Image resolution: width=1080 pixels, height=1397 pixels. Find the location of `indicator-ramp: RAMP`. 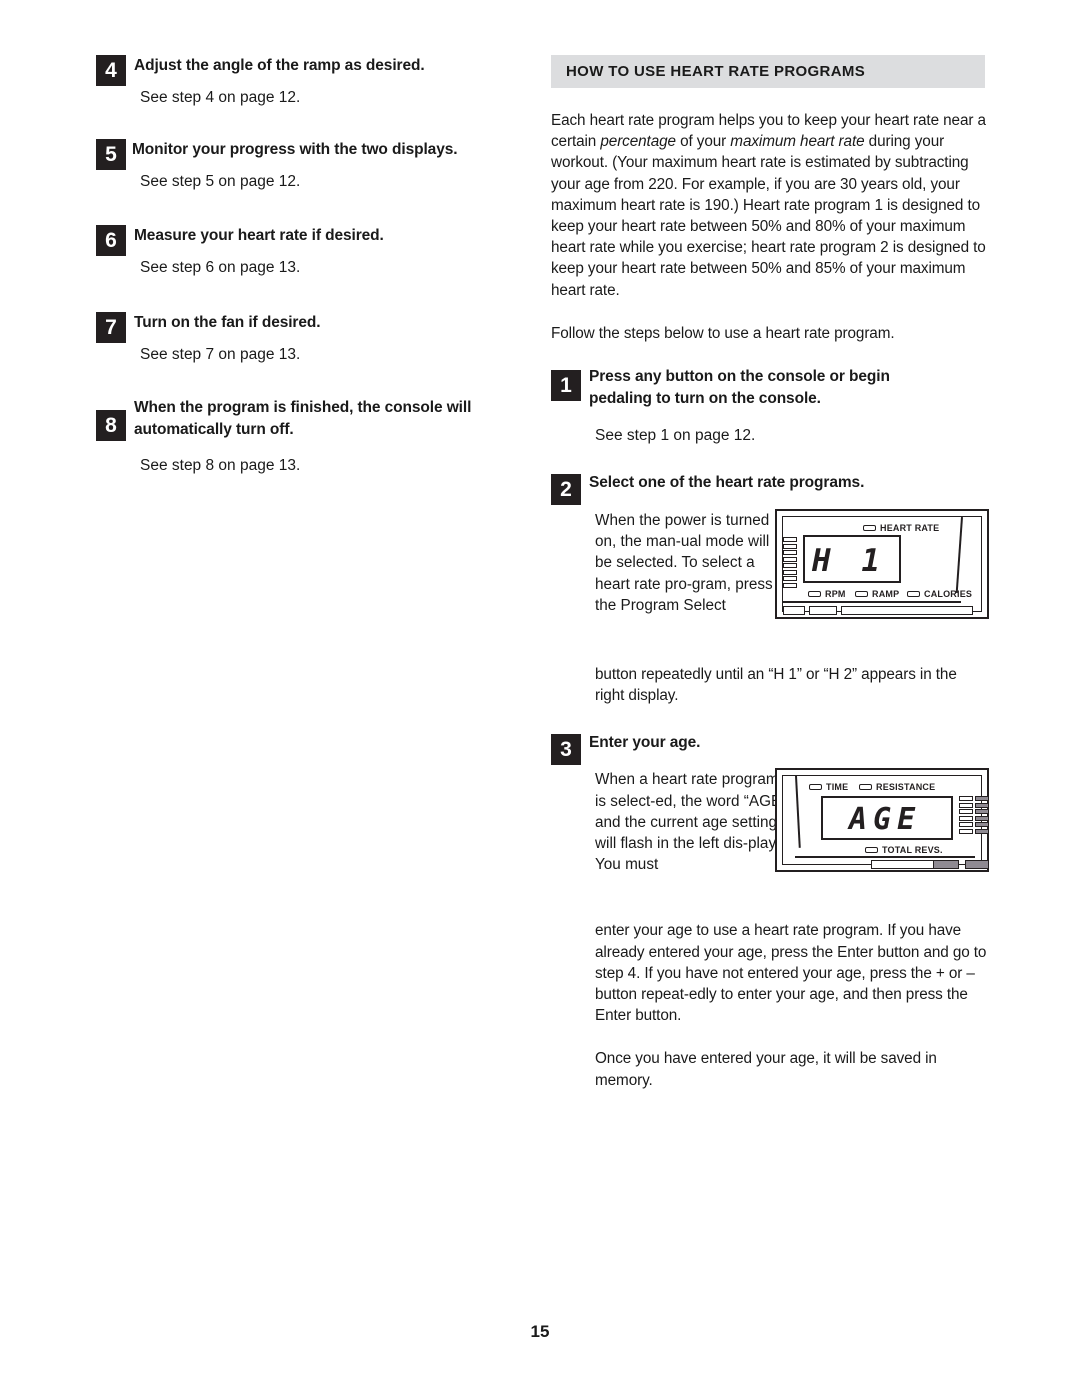

indicator-ramp: RAMP is located at coordinates (877, 594).